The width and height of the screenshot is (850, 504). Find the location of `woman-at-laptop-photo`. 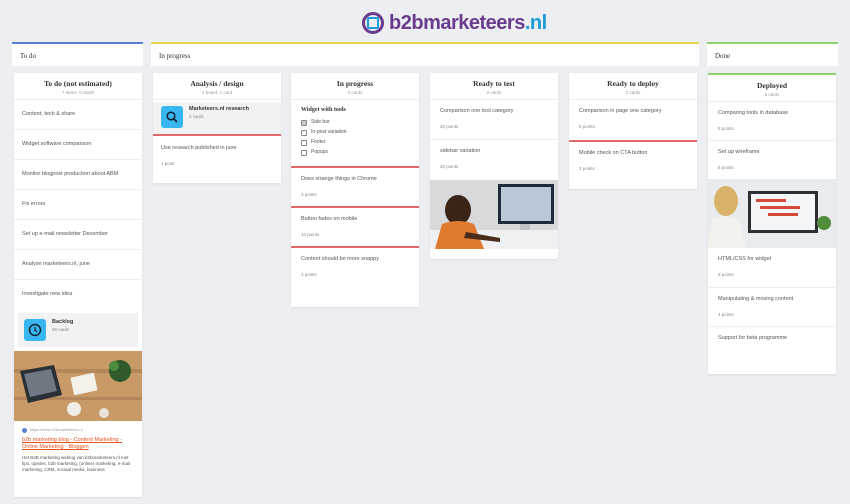

woman-at-laptop-photo is located at coordinates (772, 213).